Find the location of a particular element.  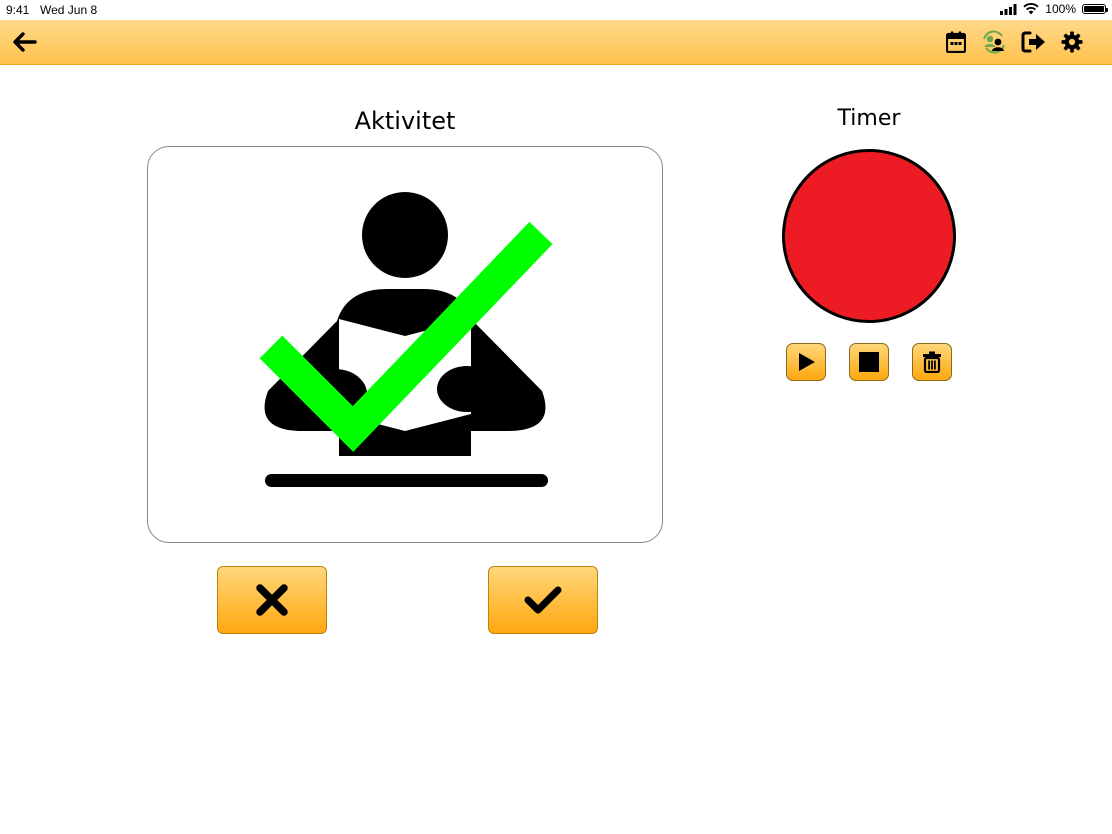

arrow-left-icon is located at coordinates (25, 42).